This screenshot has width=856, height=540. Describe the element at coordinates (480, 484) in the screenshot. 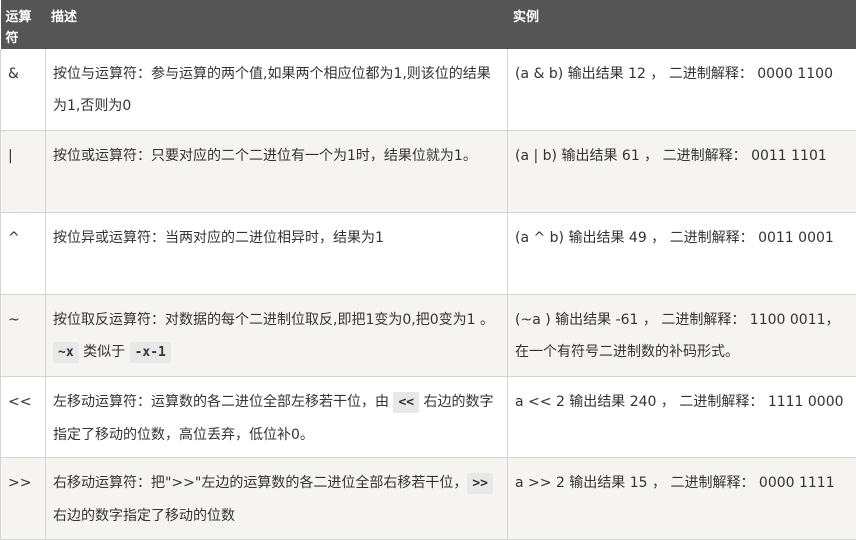

I see `inline-code: >>` at that location.